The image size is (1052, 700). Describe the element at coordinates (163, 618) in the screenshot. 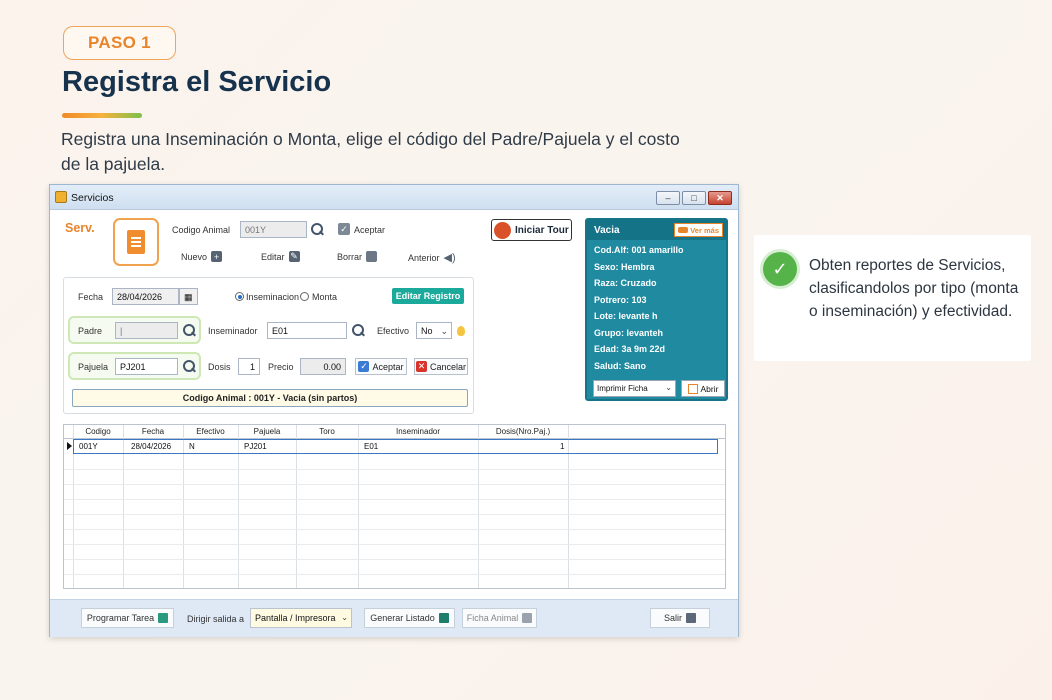

I see `table-icon` at that location.